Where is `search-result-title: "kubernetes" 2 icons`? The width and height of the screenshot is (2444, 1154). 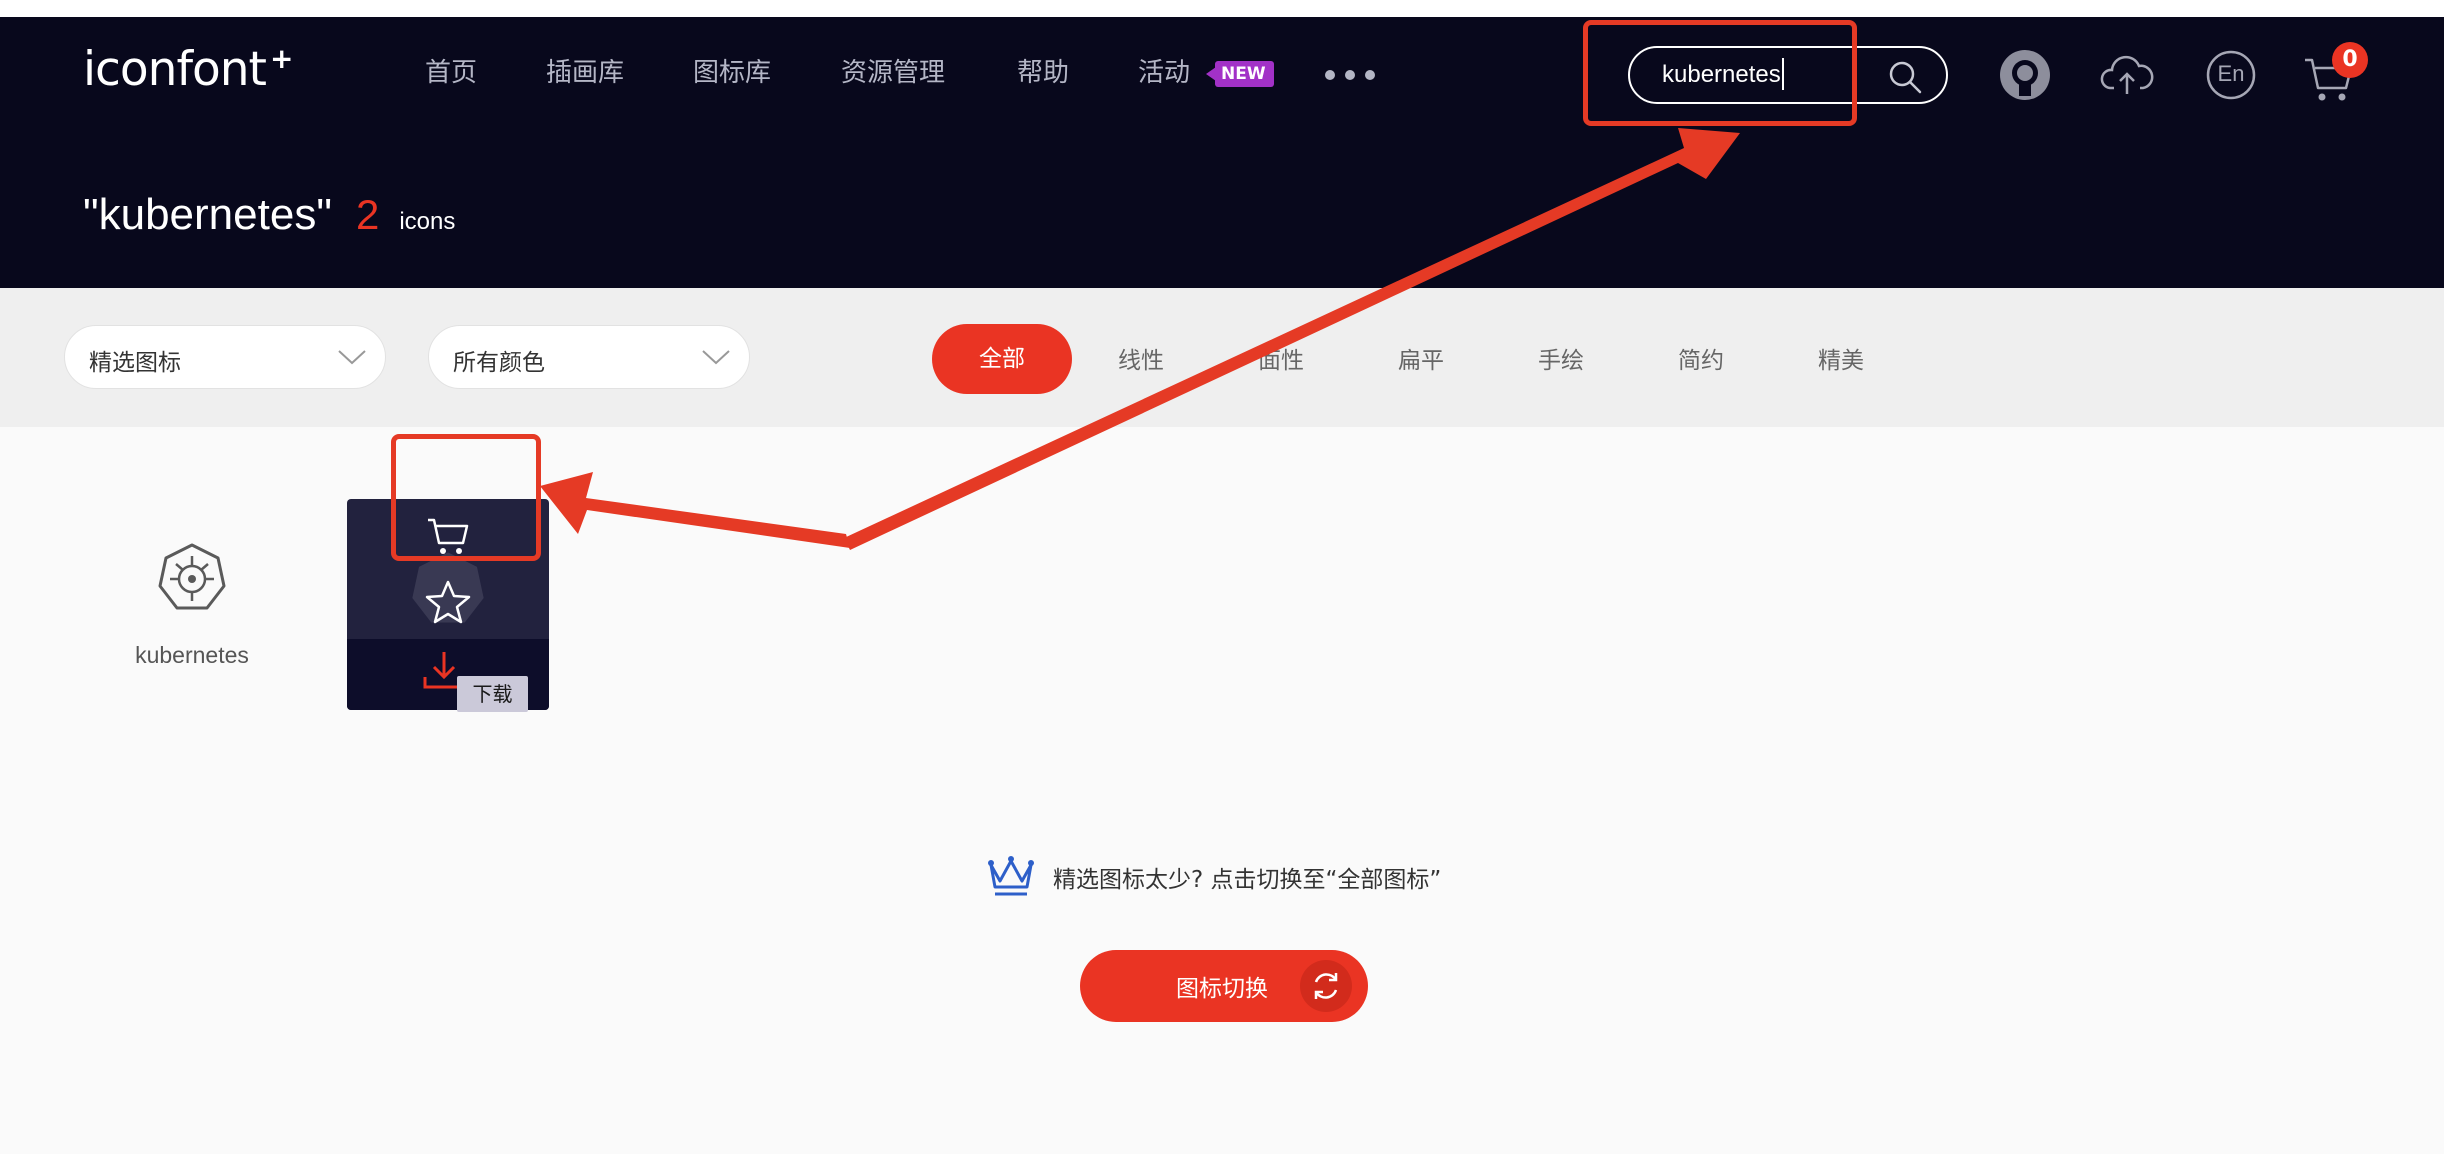
search-result-title: "kubernetes" 2 icons is located at coordinates (269, 220).